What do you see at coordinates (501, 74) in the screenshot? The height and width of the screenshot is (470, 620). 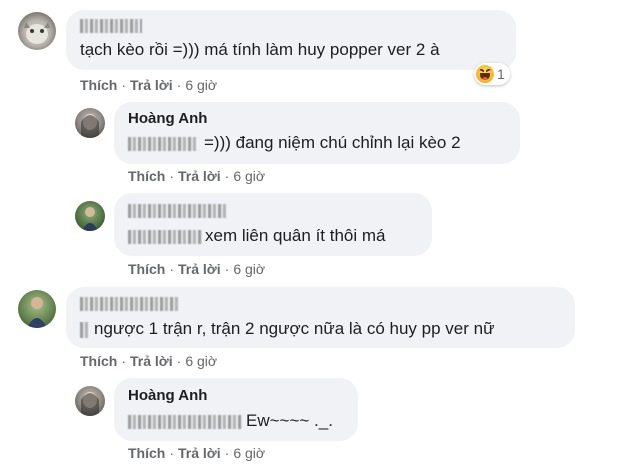 I see `reaction-count: 1` at bounding box center [501, 74].